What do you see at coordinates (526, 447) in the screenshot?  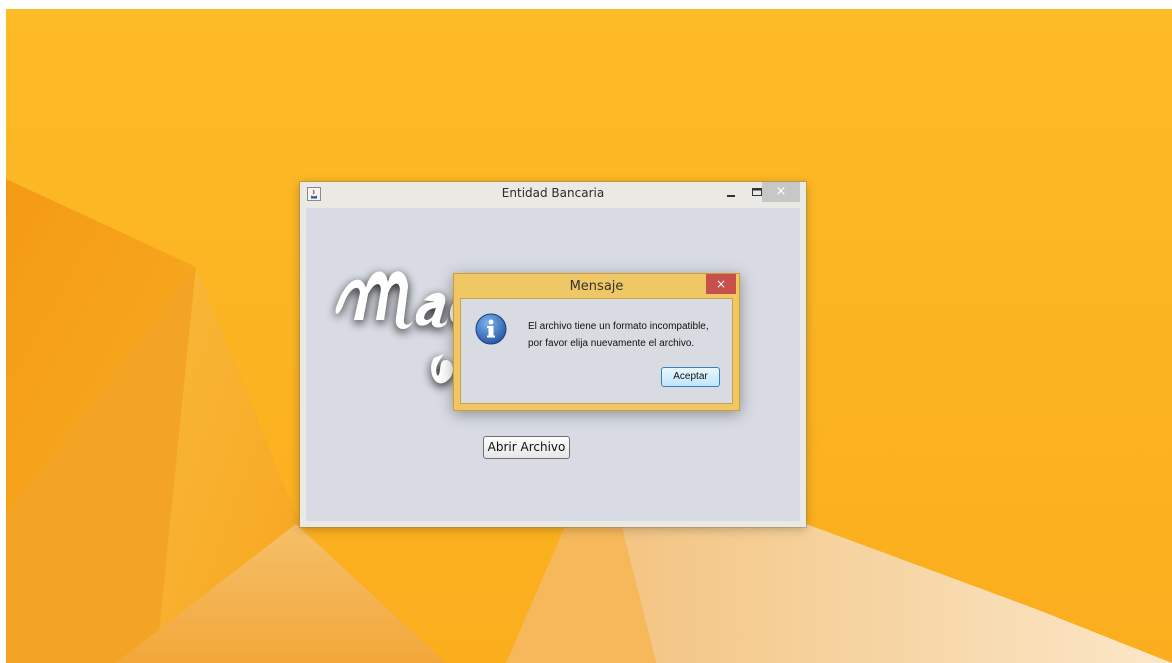 I see `open-file-button: Abrir Archivo` at bounding box center [526, 447].